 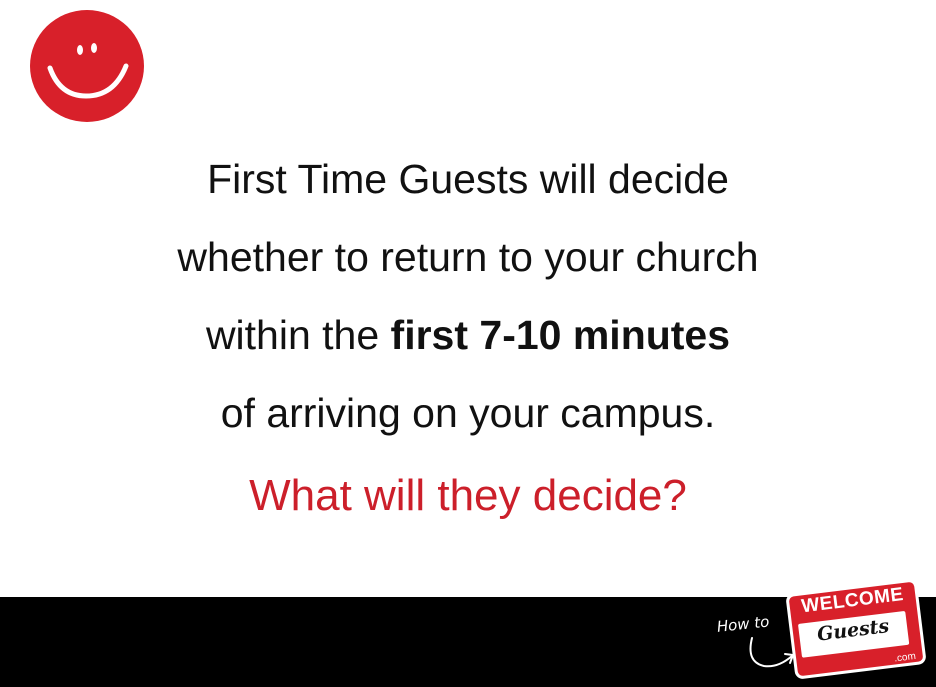 I want to click on curved-arrow-icon, so click(x=771, y=652).